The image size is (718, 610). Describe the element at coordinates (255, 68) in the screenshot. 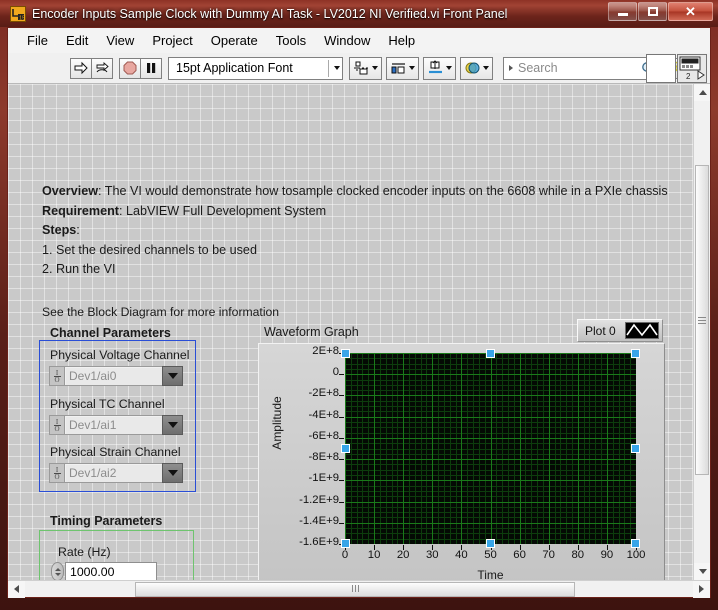

I see `font-selector: 15pt Application Font` at that location.